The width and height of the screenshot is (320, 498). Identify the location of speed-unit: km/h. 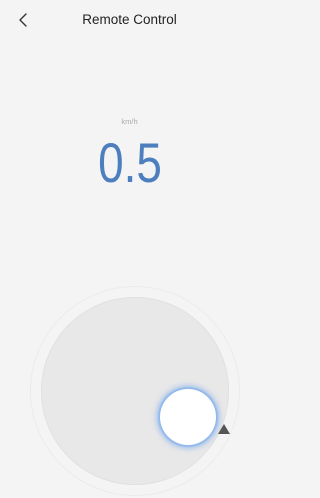
(129, 121).